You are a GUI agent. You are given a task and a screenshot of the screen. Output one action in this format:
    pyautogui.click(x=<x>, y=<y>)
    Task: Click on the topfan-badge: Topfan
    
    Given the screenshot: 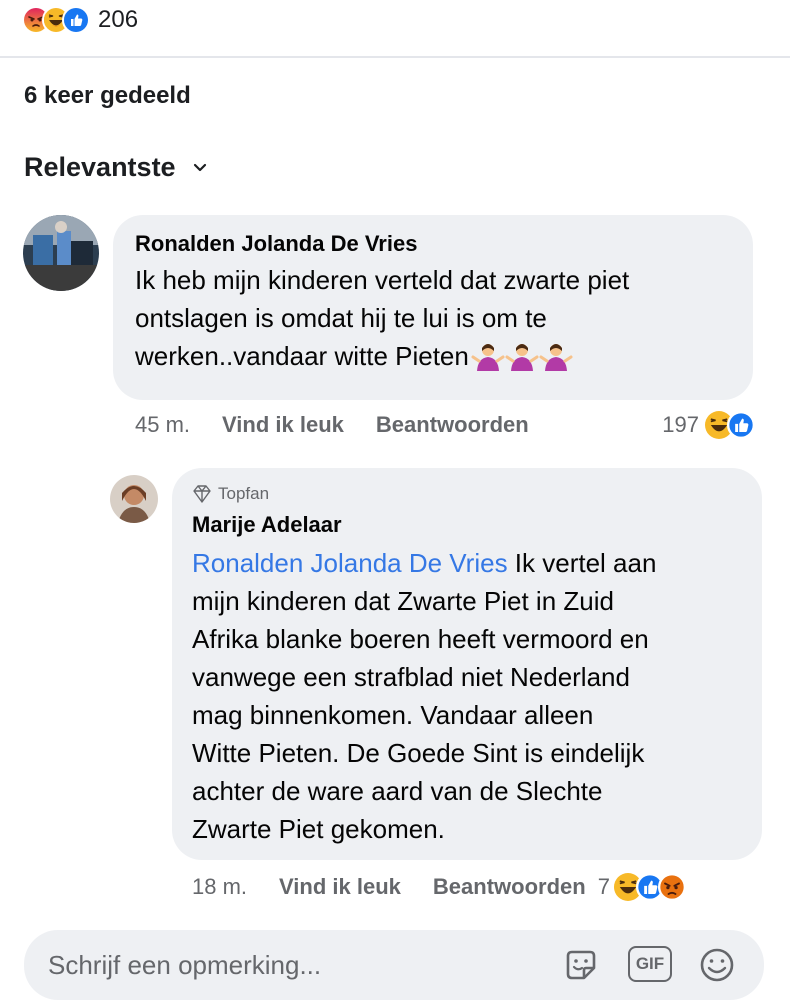 What is the action you would take?
    pyautogui.click(x=467, y=494)
    